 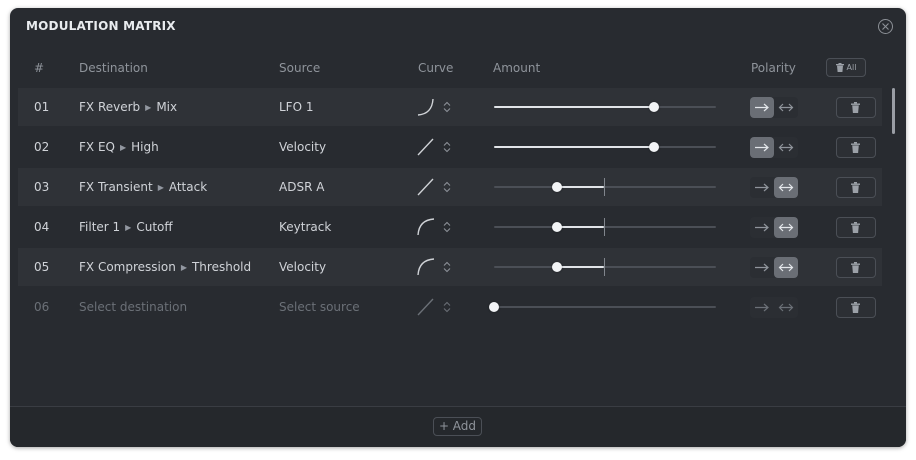 What do you see at coordinates (42, 307) in the screenshot?
I see `row-number: 06` at bounding box center [42, 307].